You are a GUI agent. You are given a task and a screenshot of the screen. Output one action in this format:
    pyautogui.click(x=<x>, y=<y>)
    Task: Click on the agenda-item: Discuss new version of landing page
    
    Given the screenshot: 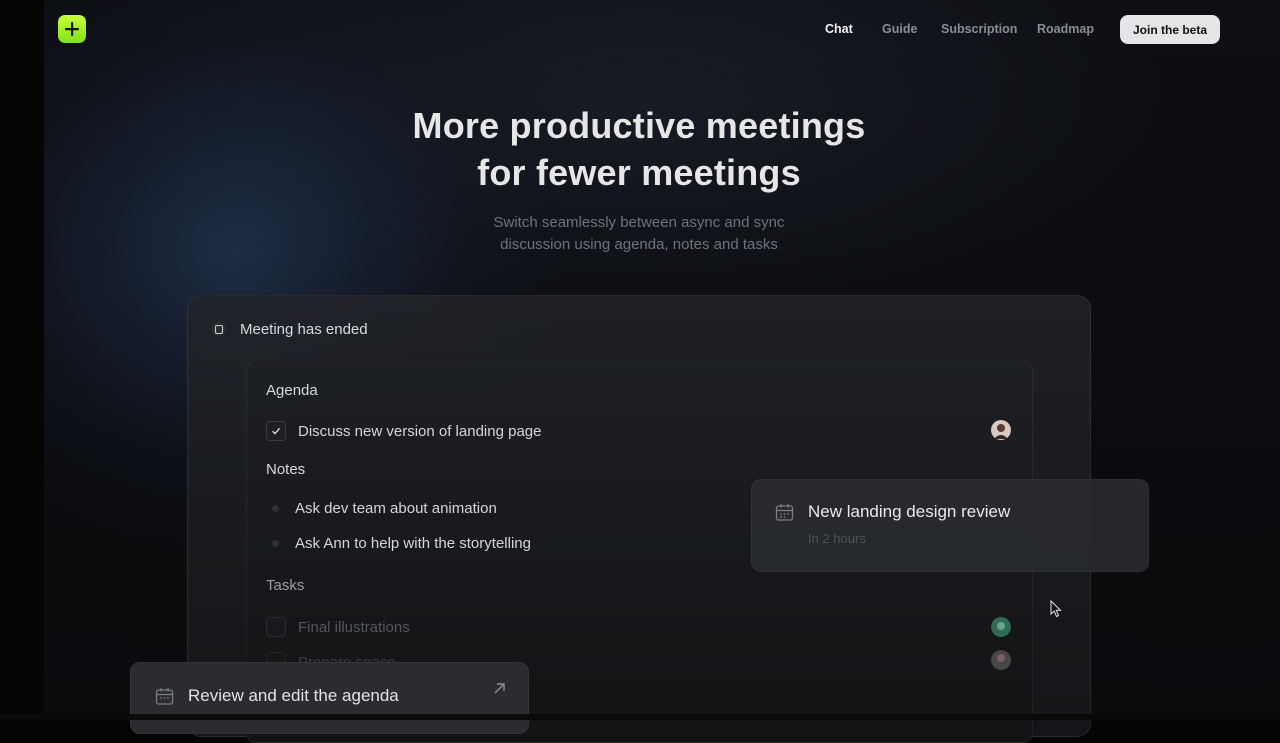 What is the action you would take?
    pyautogui.click(x=403, y=431)
    